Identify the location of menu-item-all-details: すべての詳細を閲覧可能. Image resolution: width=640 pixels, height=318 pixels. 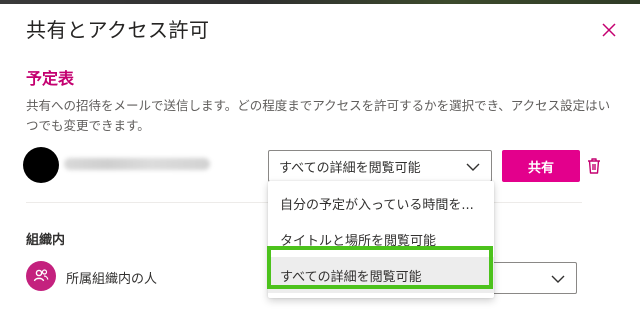
(381, 275).